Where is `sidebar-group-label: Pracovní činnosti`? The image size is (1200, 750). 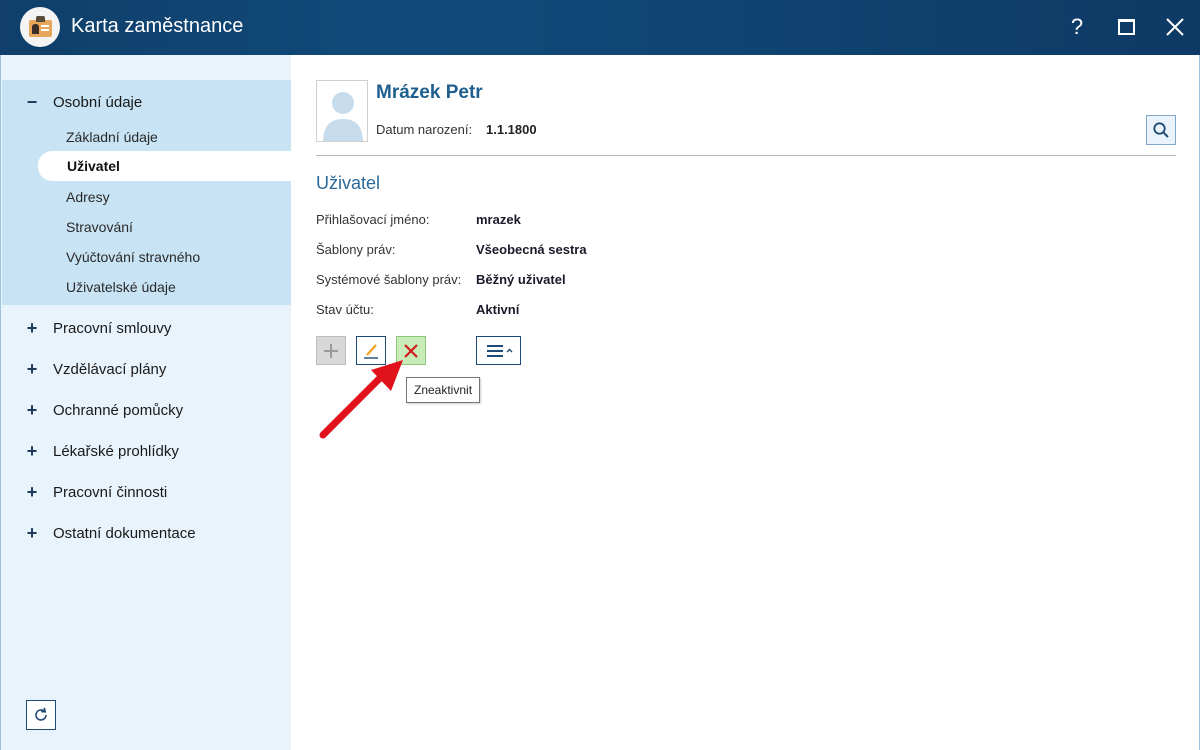 sidebar-group-label: Pracovní činnosti is located at coordinates (110, 492).